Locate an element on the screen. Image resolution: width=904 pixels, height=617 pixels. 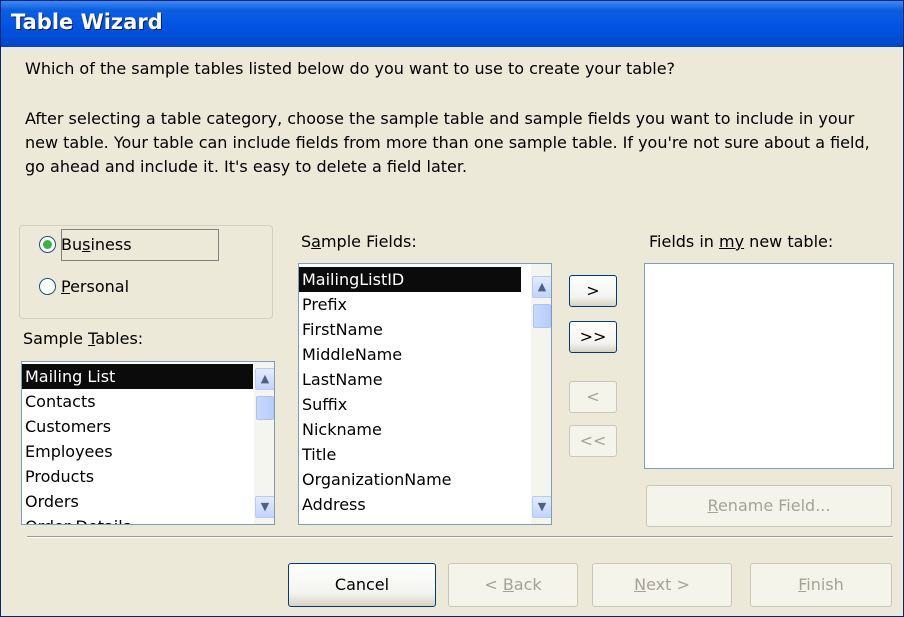
list-item: Contacts is located at coordinates (137, 401).